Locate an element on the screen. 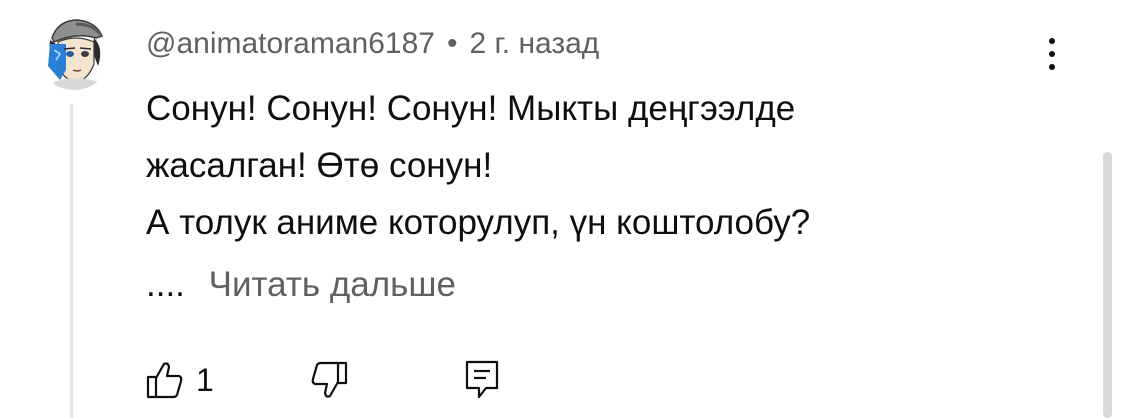  anime-avatar-icon is located at coordinates (76, 54).